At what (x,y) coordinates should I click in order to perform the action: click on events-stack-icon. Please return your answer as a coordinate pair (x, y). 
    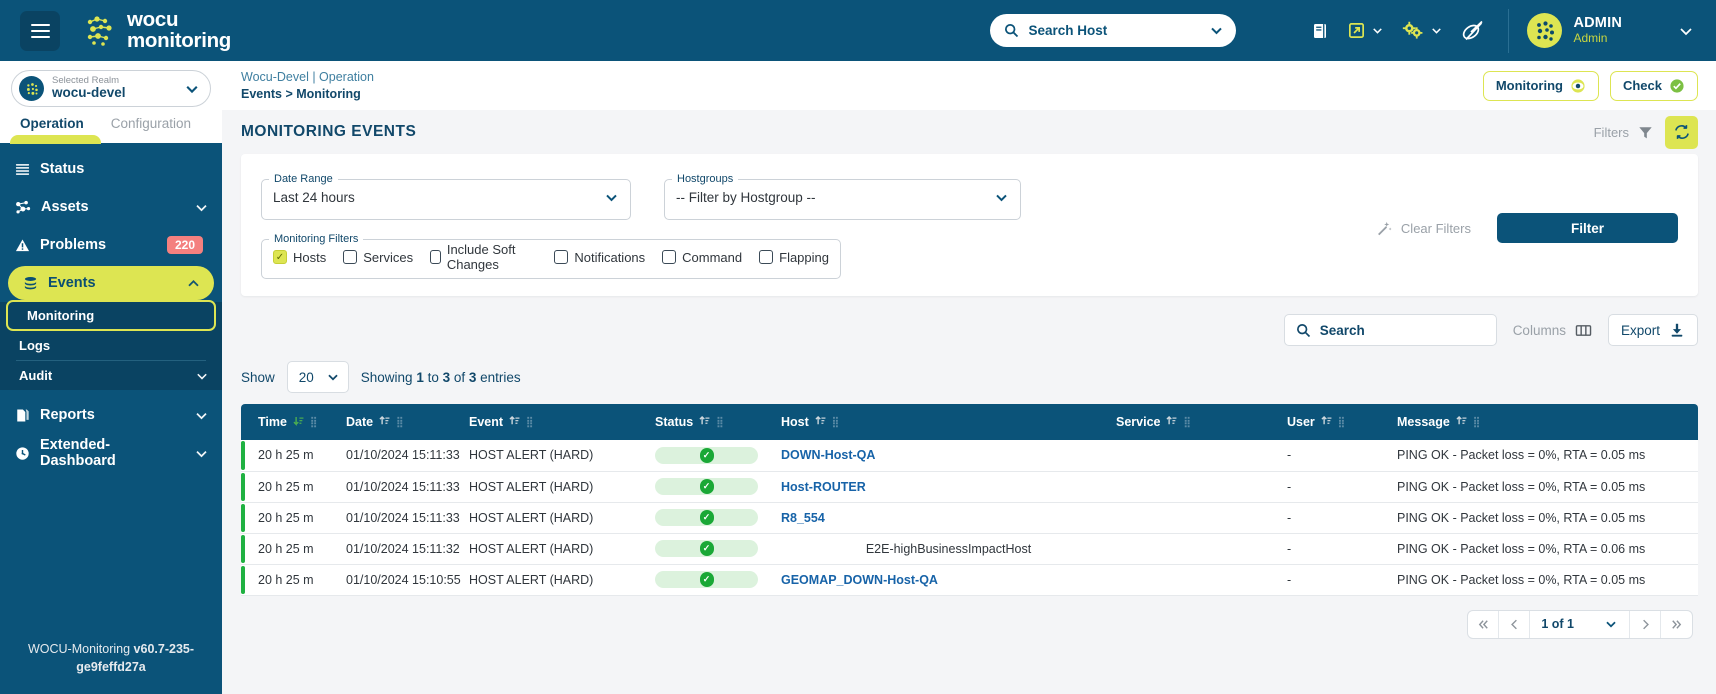
    Looking at the image, I should click on (30, 283).